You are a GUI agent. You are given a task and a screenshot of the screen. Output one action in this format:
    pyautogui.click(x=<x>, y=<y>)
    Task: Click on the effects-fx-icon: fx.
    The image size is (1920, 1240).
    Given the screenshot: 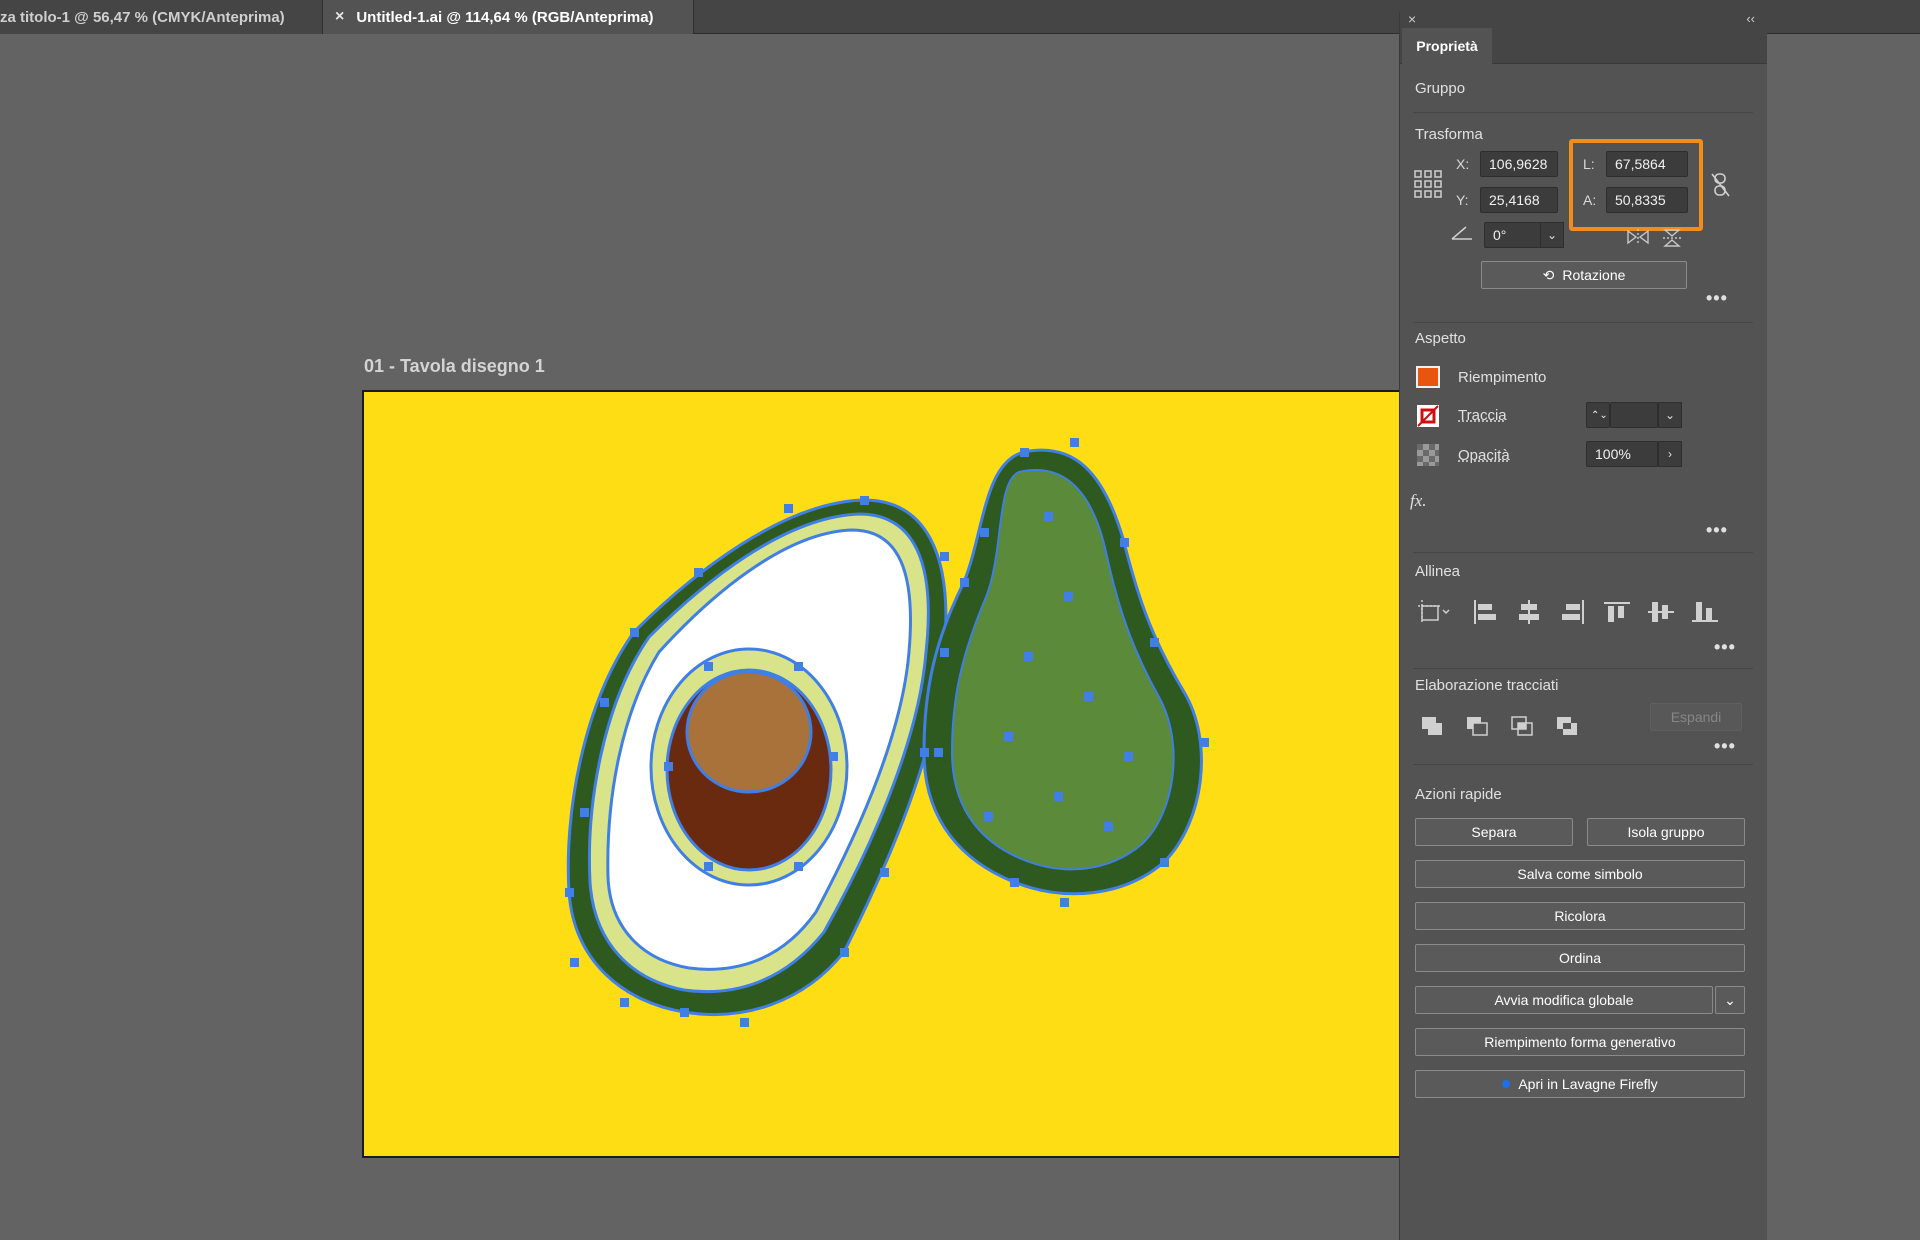 What is the action you would take?
    pyautogui.click(x=1418, y=501)
    